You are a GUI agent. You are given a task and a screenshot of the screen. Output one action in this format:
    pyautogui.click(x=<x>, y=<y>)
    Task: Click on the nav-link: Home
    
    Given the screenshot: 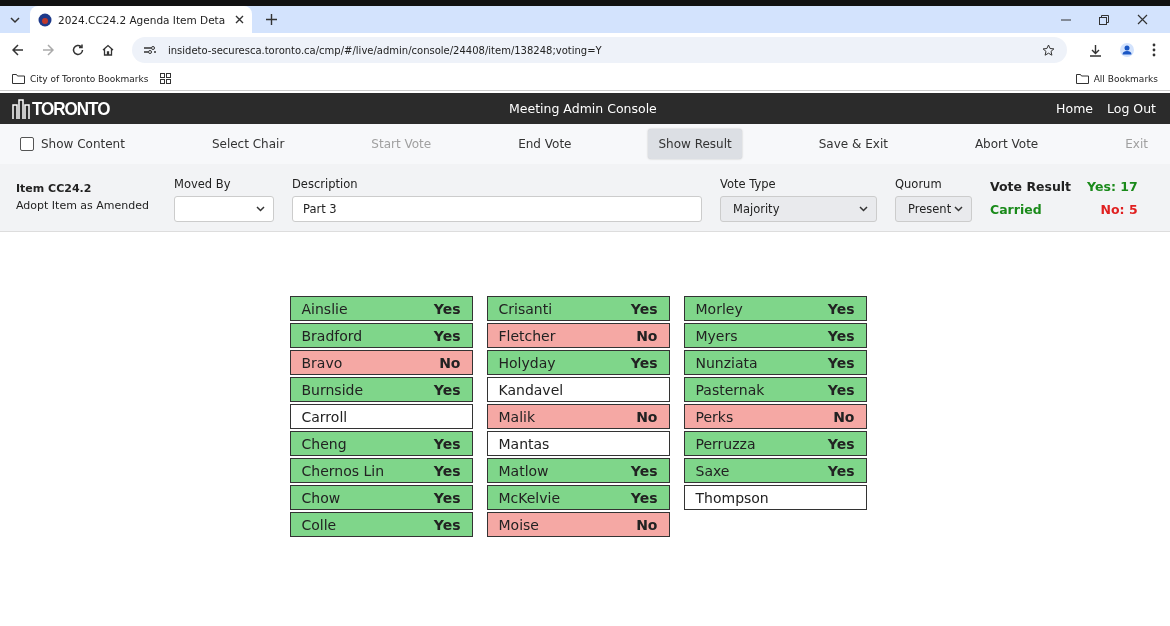 What is the action you would take?
    pyautogui.click(x=1075, y=108)
    